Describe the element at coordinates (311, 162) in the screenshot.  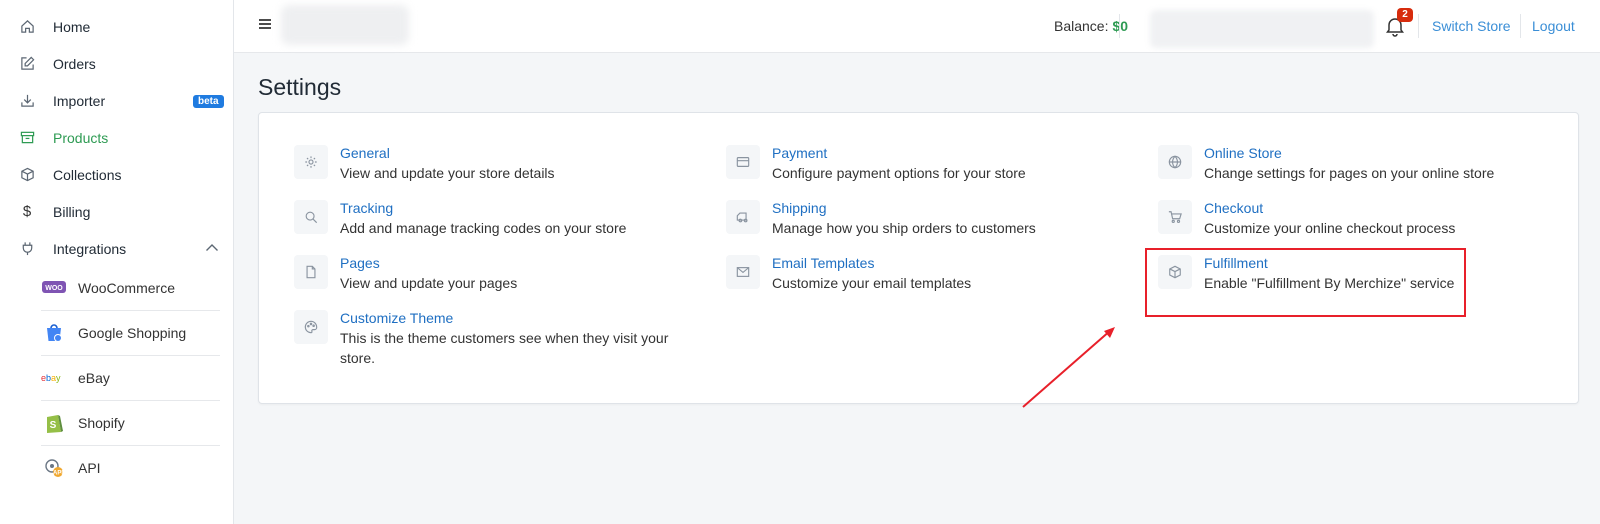
I see `gear-icon` at that location.